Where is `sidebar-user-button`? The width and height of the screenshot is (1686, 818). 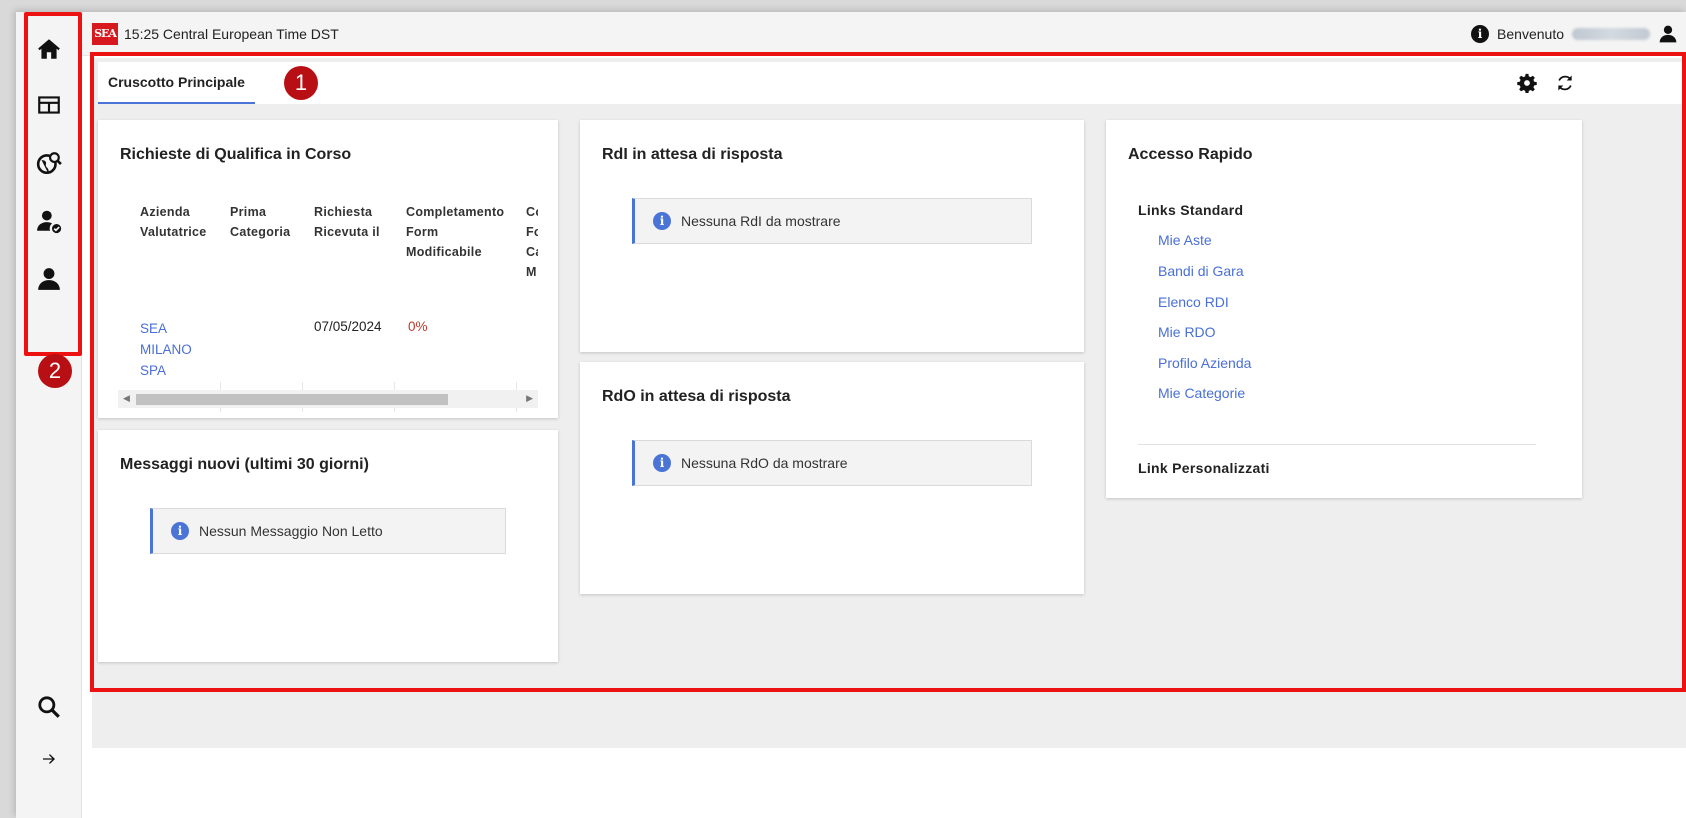
sidebar-user-button is located at coordinates (49, 279).